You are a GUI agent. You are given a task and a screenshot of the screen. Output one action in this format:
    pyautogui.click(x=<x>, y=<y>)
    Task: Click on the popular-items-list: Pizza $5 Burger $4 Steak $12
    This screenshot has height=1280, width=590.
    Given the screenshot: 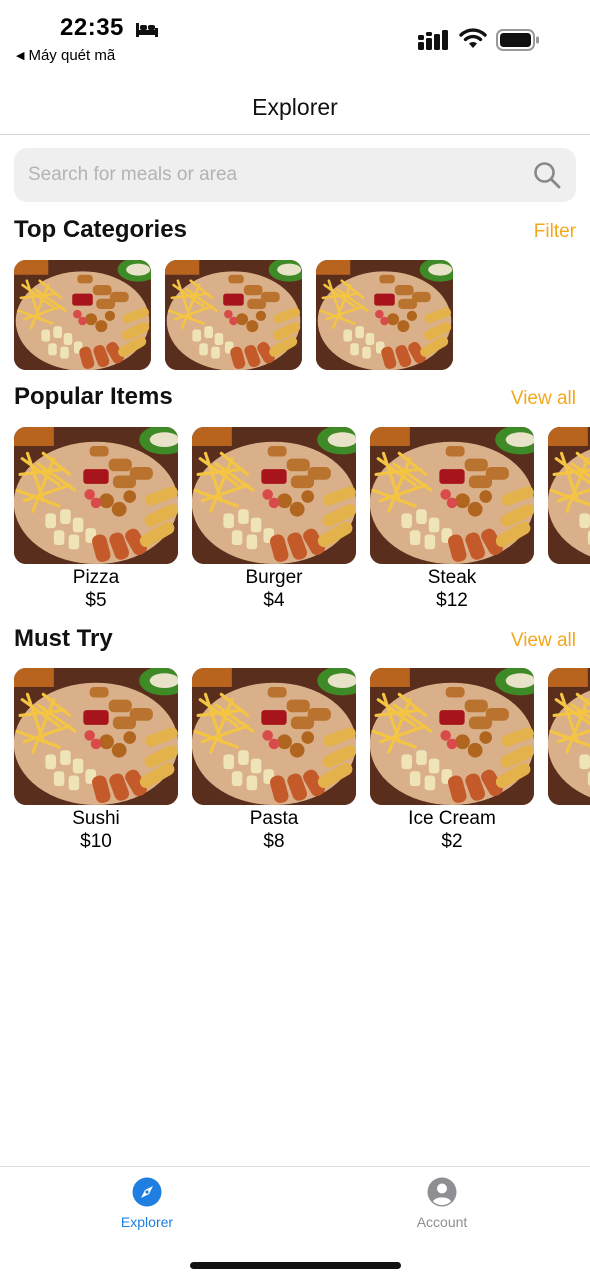 What is the action you would take?
    pyautogui.click(x=302, y=520)
    